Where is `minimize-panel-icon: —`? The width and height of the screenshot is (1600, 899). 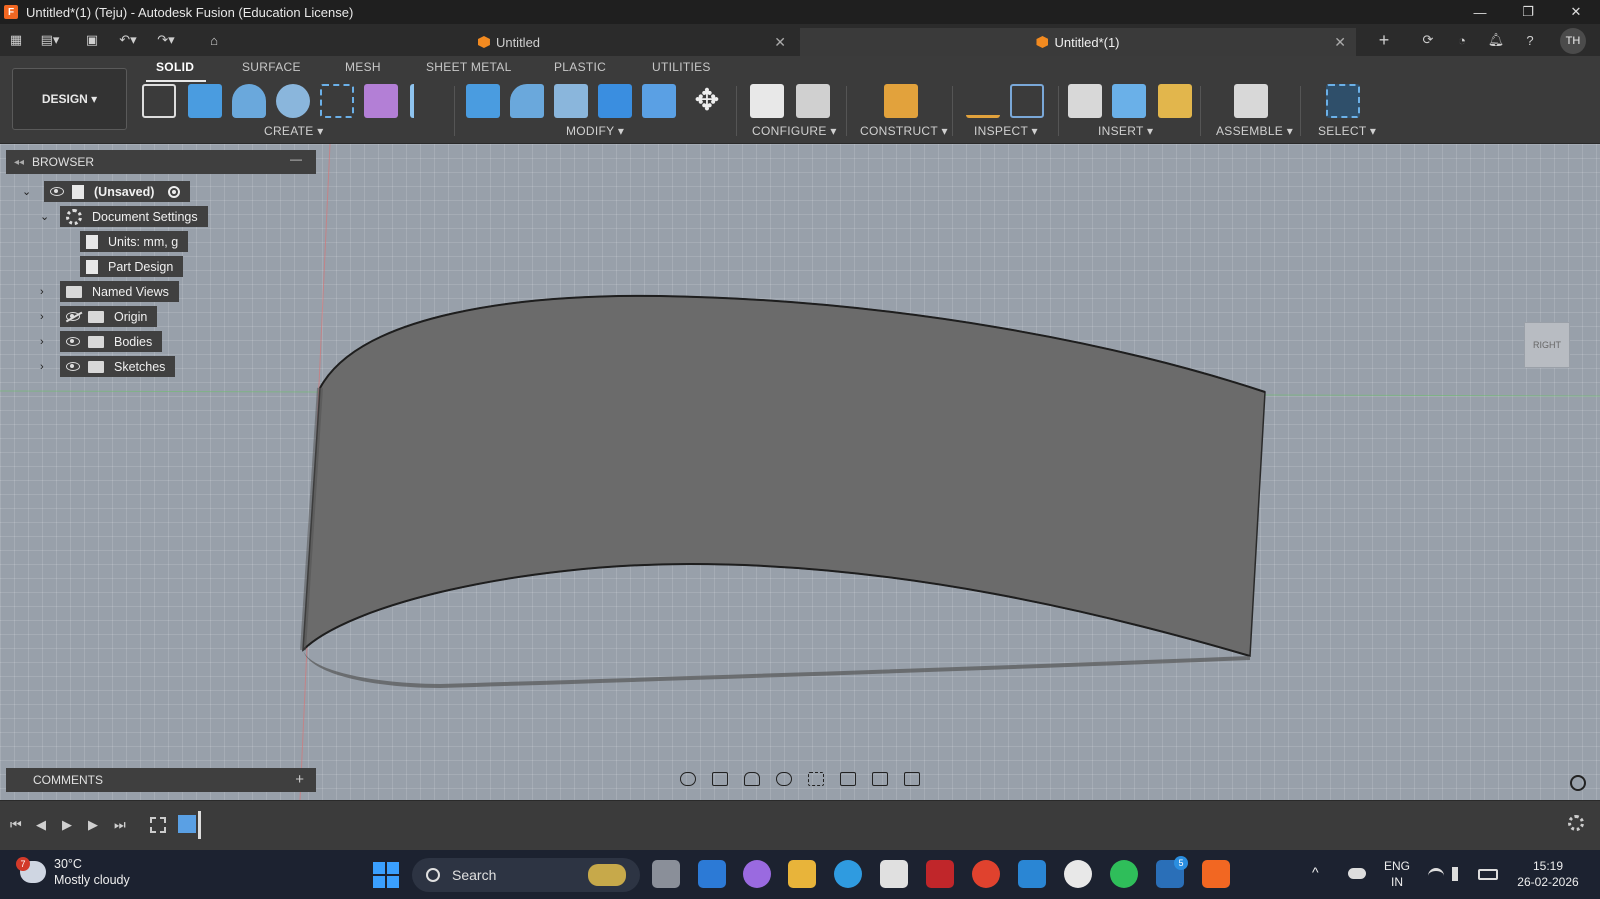 minimize-panel-icon: — is located at coordinates (296, 159).